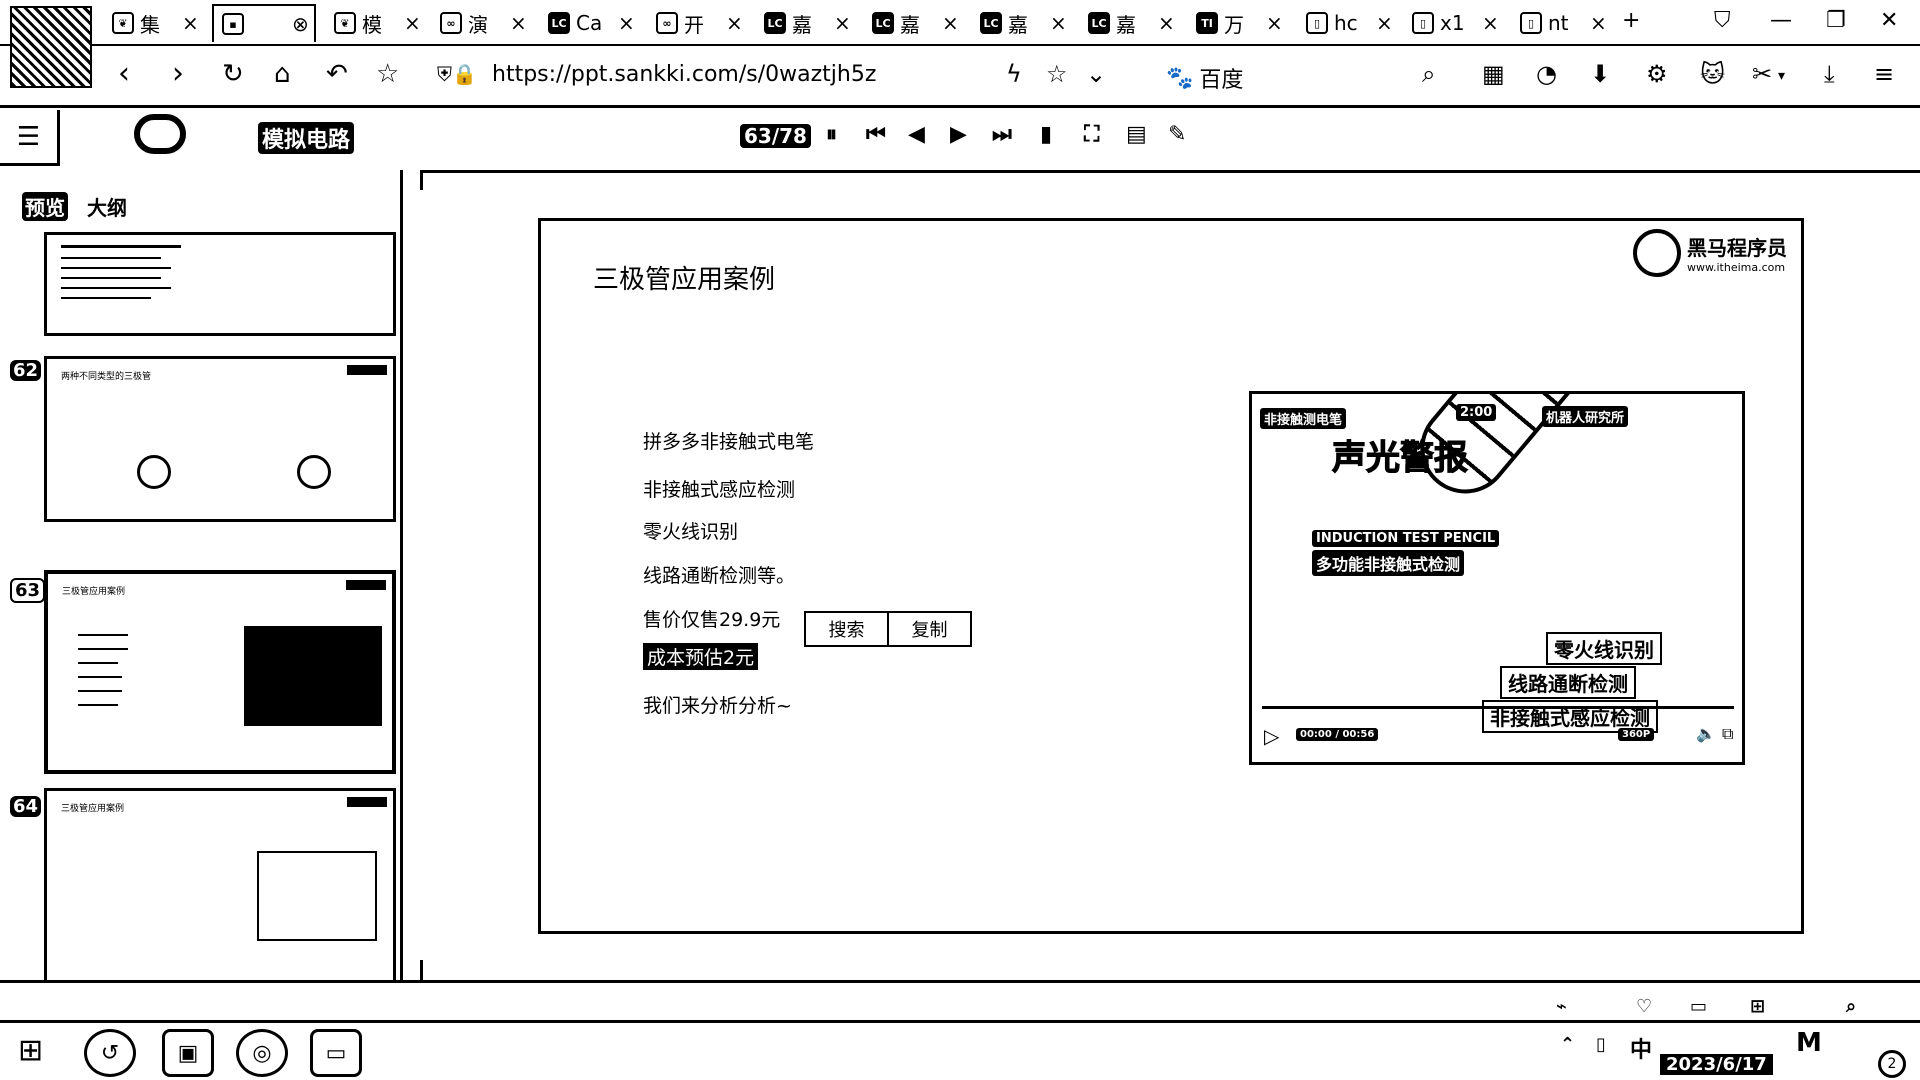  I want to click on copy-button: 复制, so click(928, 629).